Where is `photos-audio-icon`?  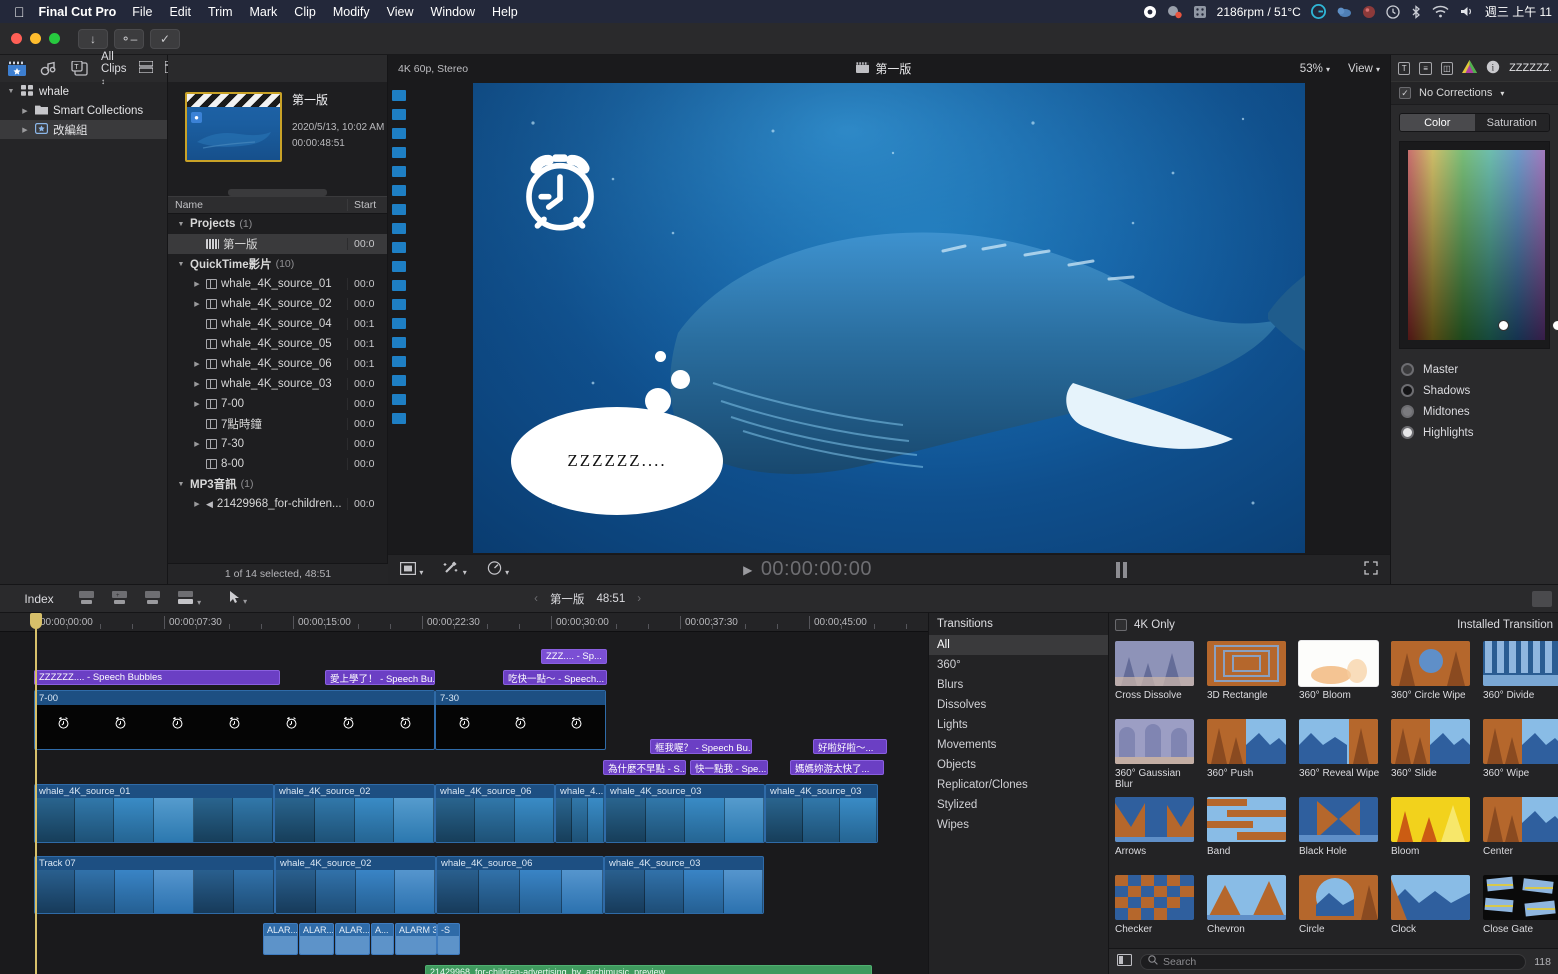
photos-audio-icon is located at coordinates (48, 68).